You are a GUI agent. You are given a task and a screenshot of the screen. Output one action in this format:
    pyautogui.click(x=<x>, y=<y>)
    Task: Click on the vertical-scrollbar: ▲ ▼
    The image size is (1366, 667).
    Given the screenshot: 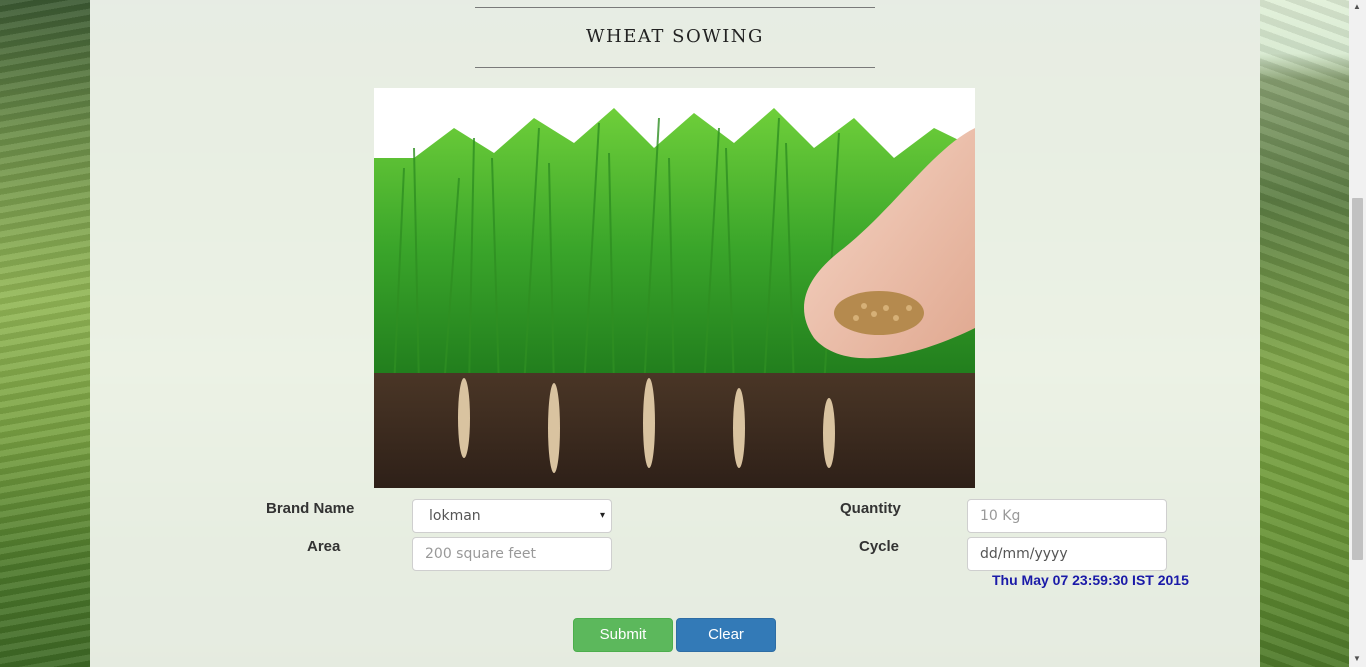 What is the action you would take?
    pyautogui.click(x=1357, y=333)
    